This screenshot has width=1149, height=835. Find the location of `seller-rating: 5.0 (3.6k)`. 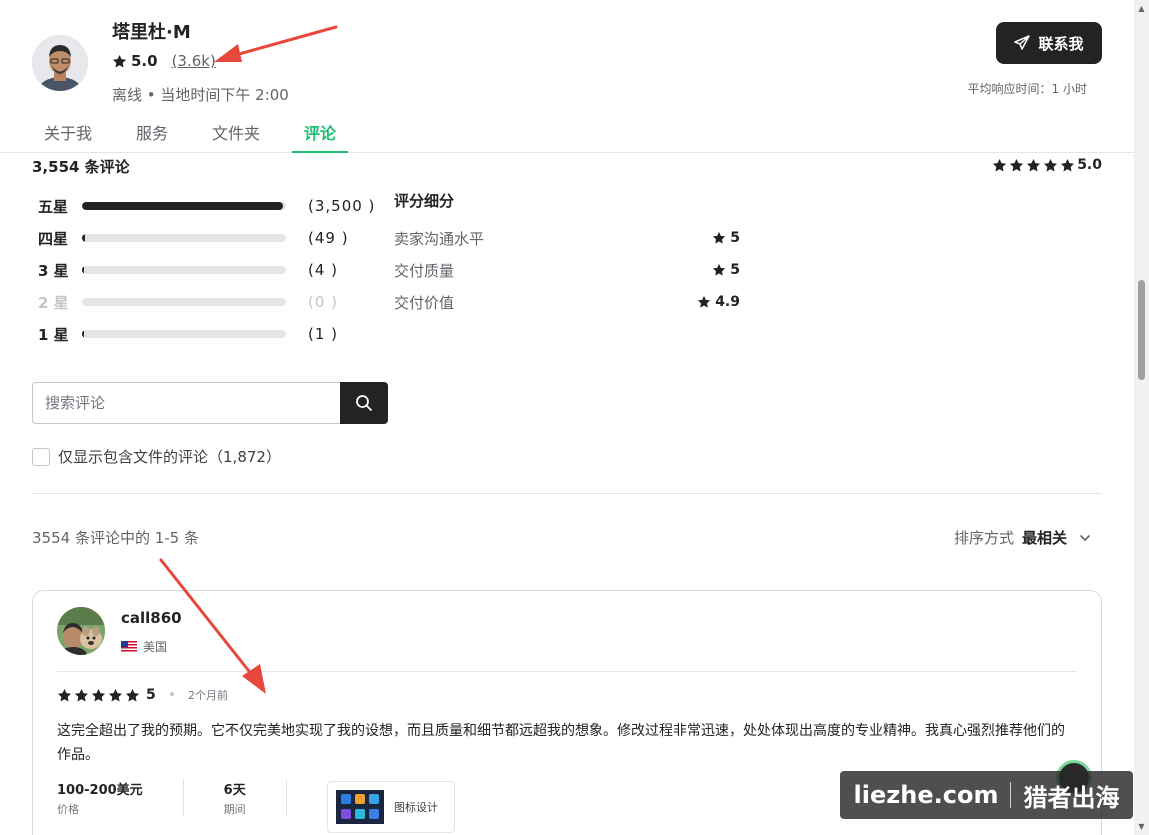

seller-rating: 5.0 (3.6k) is located at coordinates (164, 61).